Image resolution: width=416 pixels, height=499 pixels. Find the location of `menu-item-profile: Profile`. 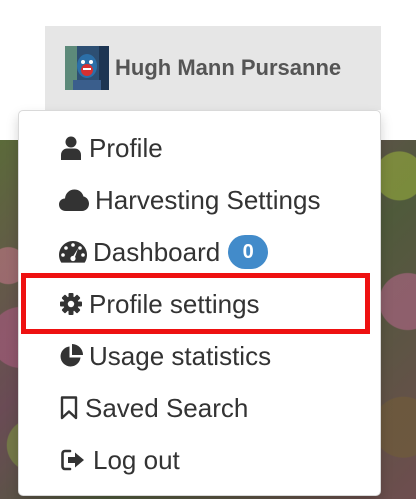

menu-item-profile: Profile is located at coordinates (199, 148).